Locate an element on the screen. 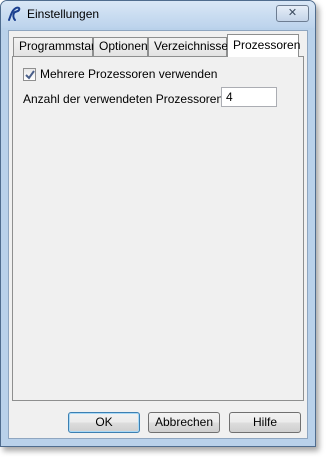 The height and width of the screenshot is (457, 326). tab-label: Optionen is located at coordinates (123, 46).